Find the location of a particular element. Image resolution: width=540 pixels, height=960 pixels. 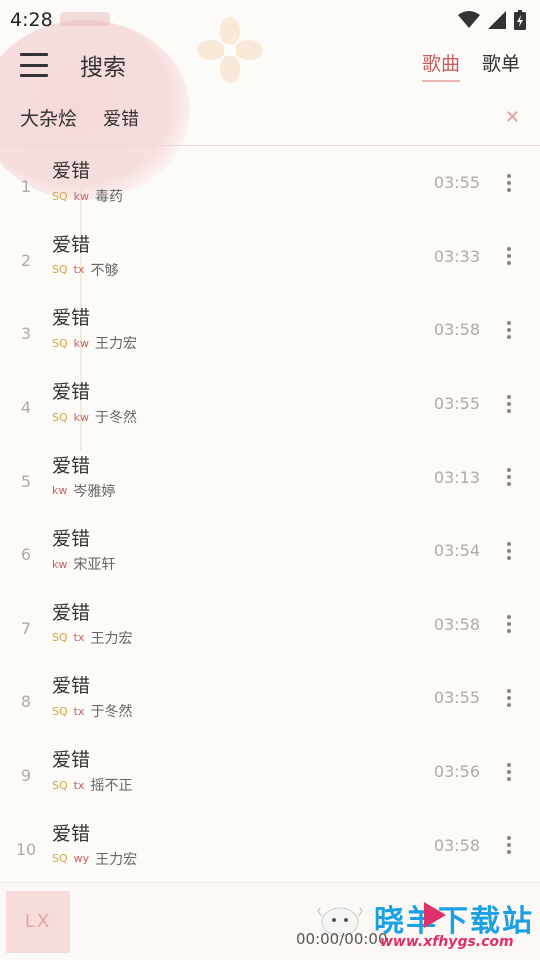

song-row: 2 爱错 SQ tx 不够 03:33 is located at coordinates (270, 257).